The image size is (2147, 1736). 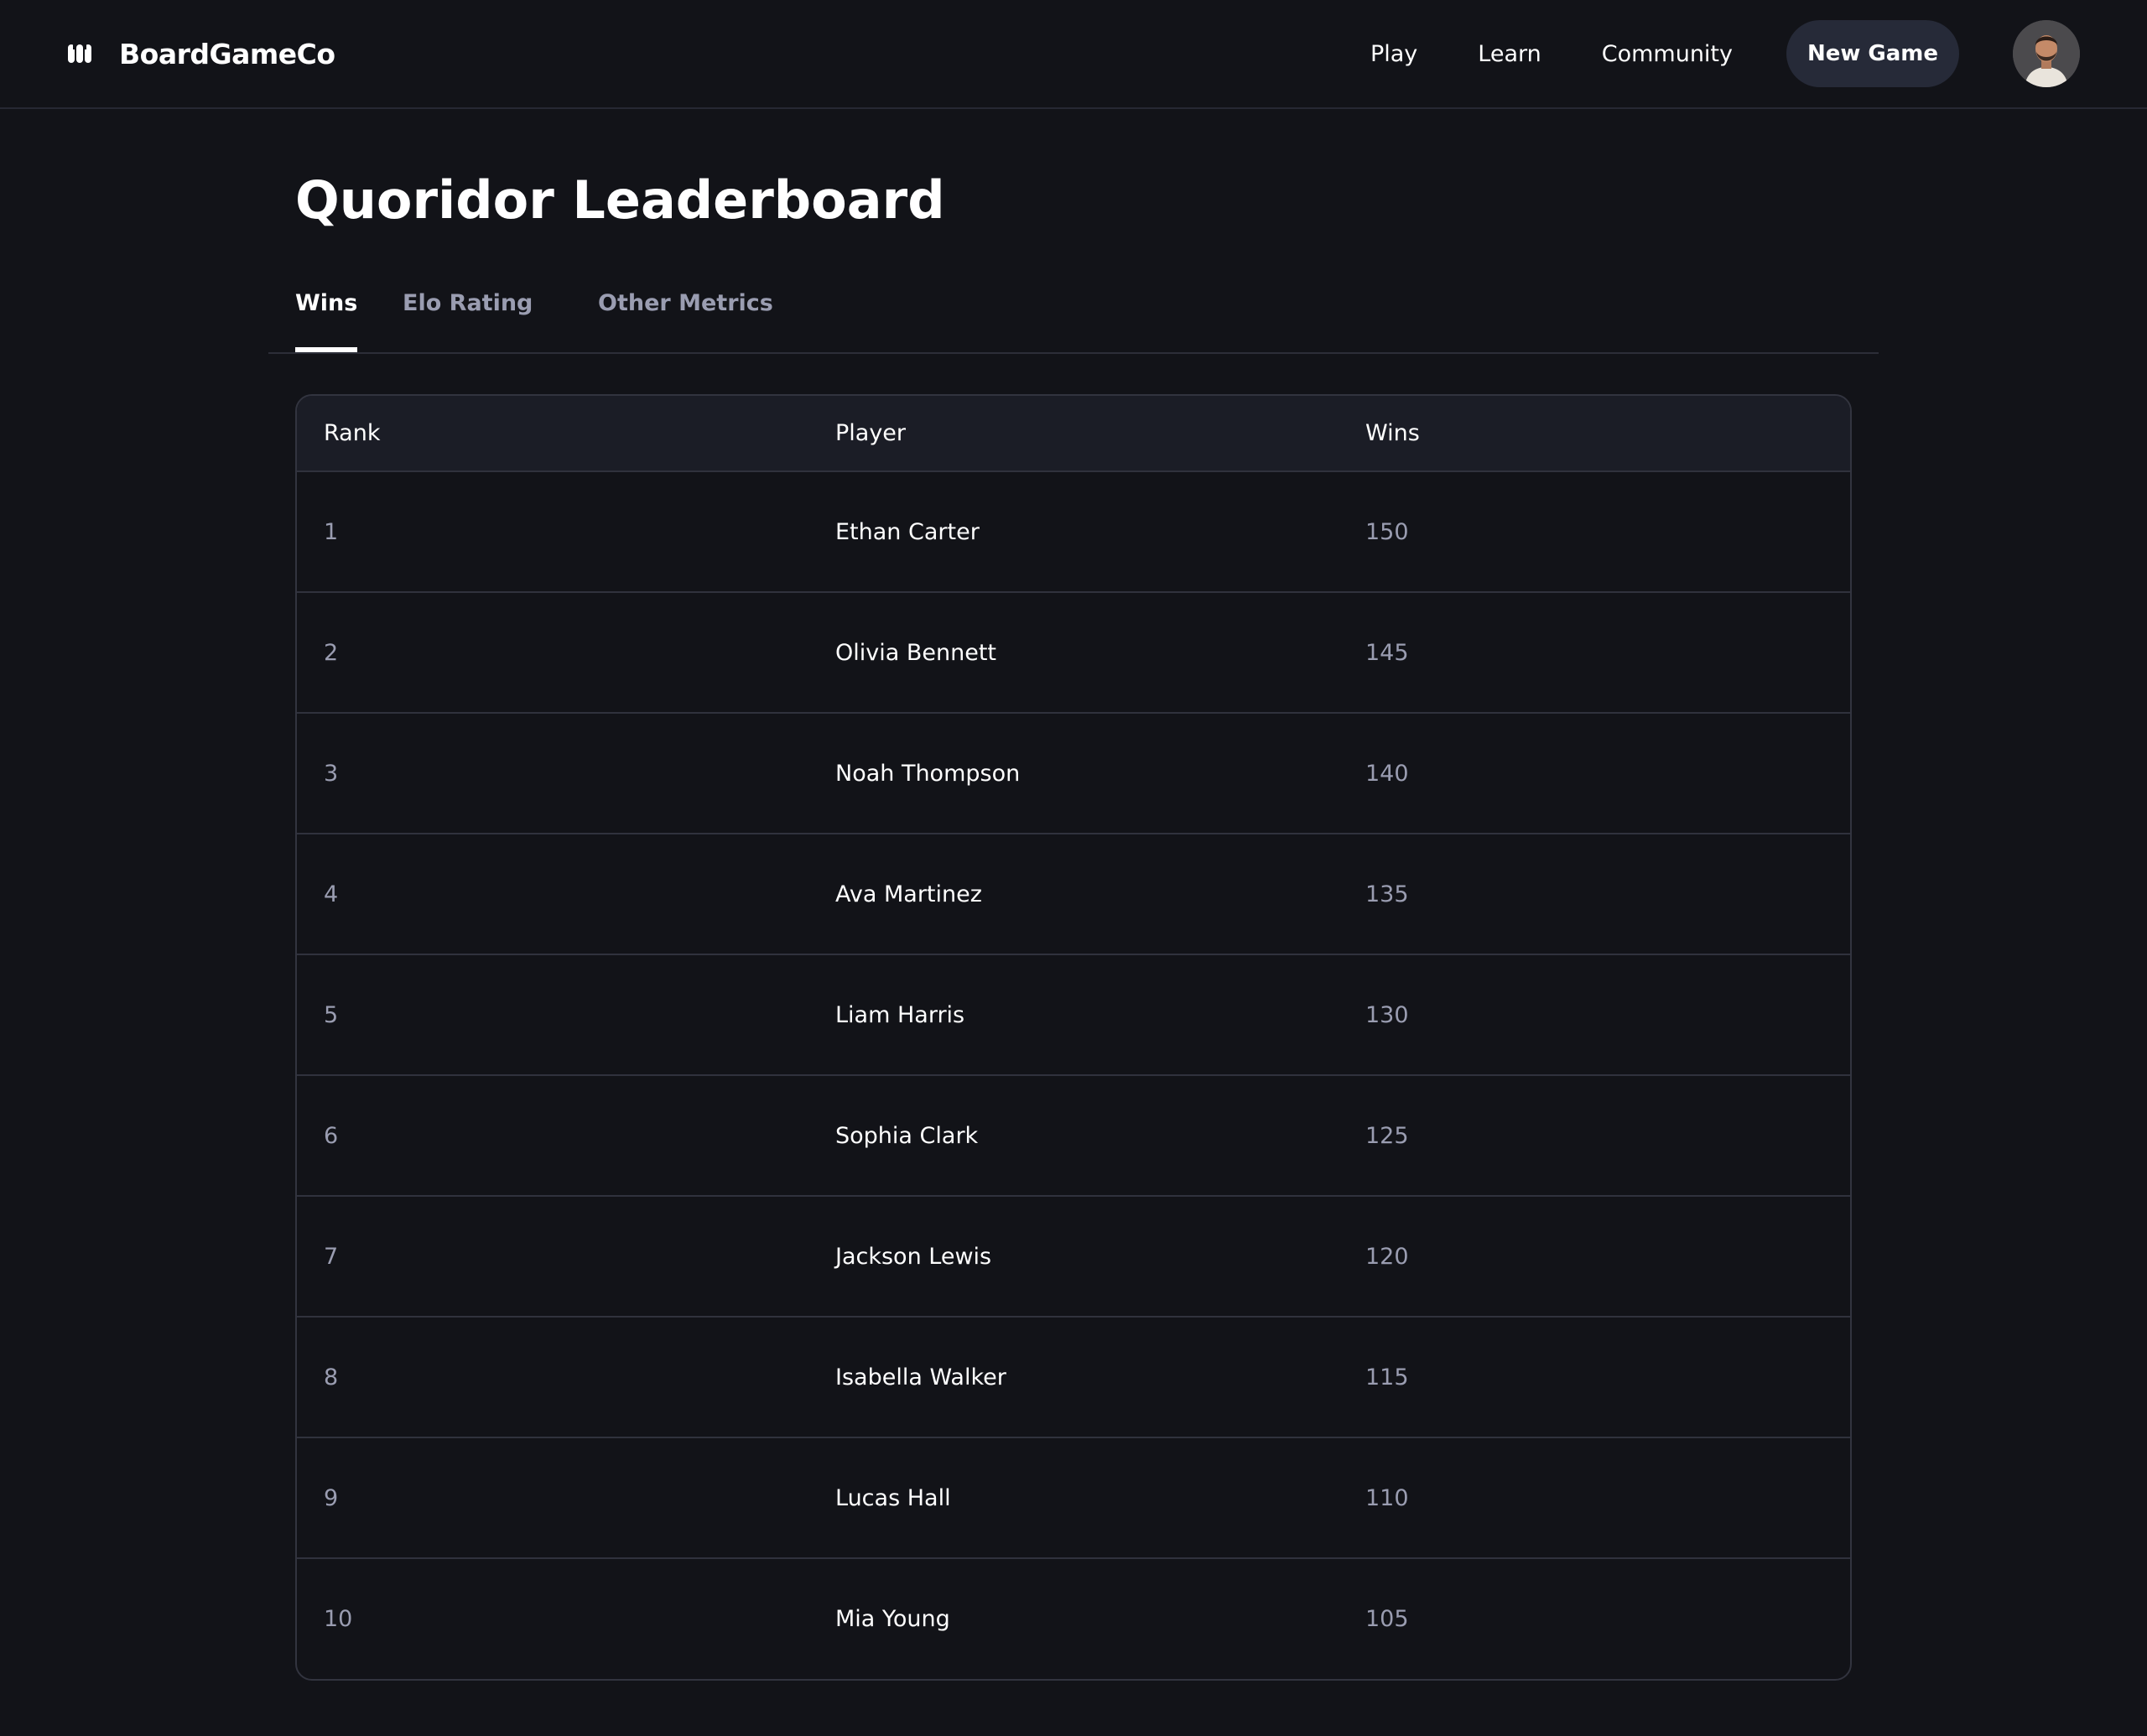 I want to click on player-cell: Sophia Clark, so click(x=907, y=1135).